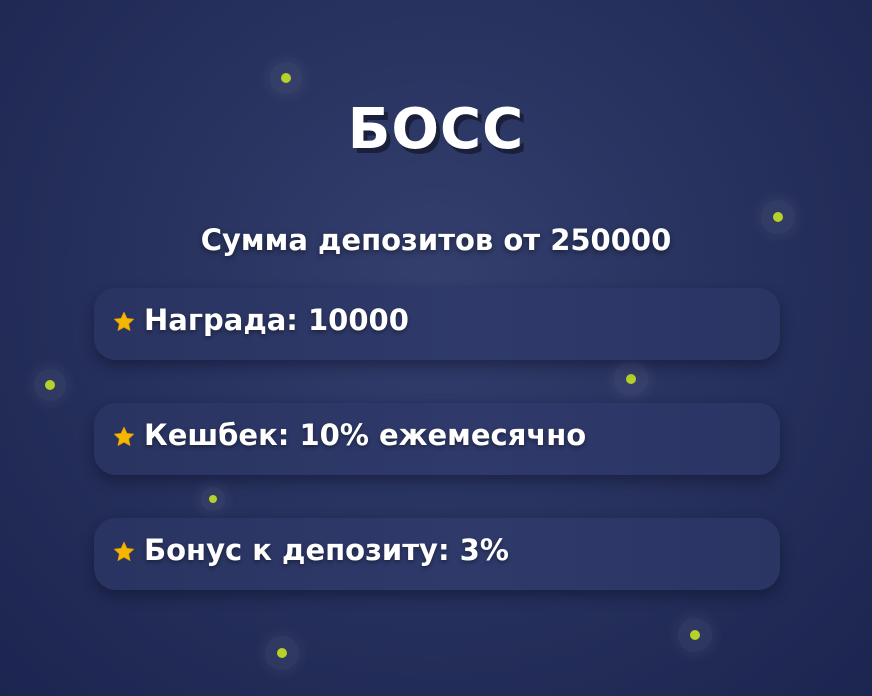  I want to click on page-title: БОСС, so click(436, 129).